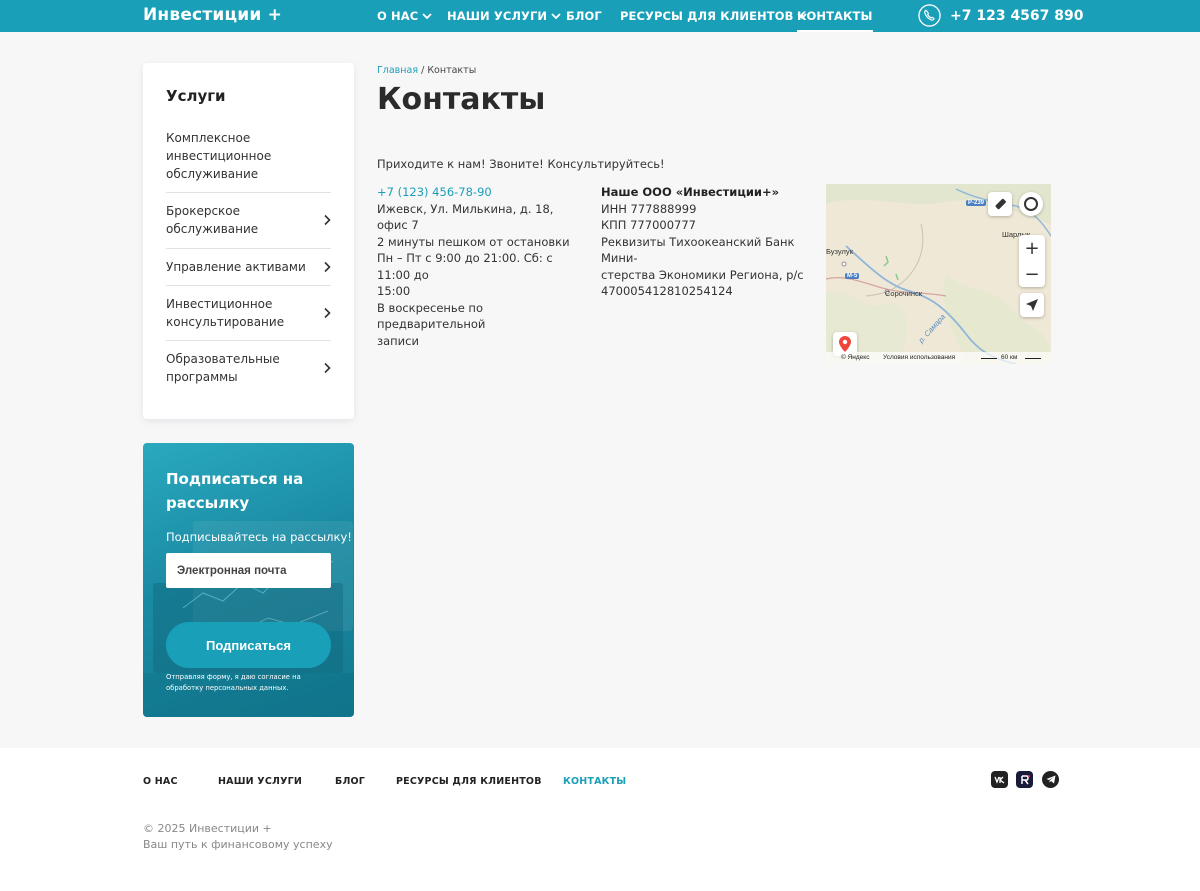 This screenshot has height=891, width=1200. What do you see at coordinates (1032, 305) in the screenshot?
I see `geolocation-icon` at bounding box center [1032, 305].